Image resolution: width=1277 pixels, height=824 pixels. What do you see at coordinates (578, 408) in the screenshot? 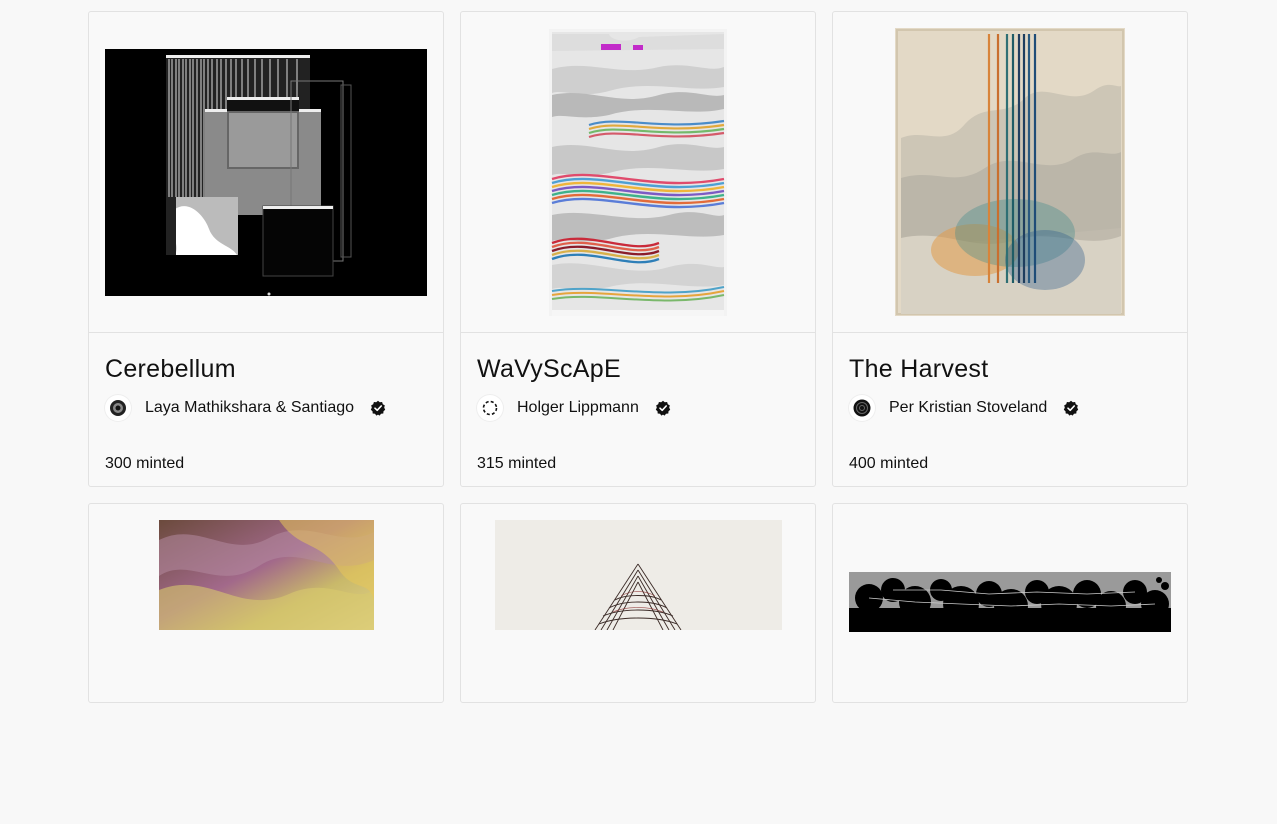
I see `artist-name: Holger Lippmann` at bounding box center [578, 408].